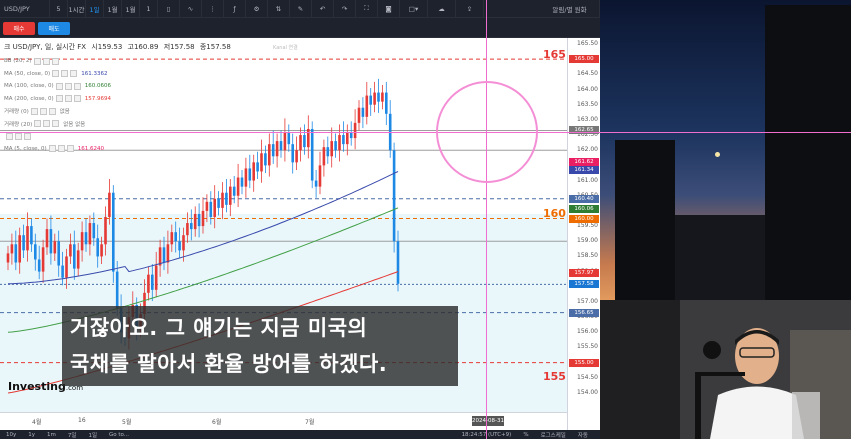 This screenshot has width=851, height=439. I want to click on indicator-row: 거래량 (0) 없음, so click(151, 111).